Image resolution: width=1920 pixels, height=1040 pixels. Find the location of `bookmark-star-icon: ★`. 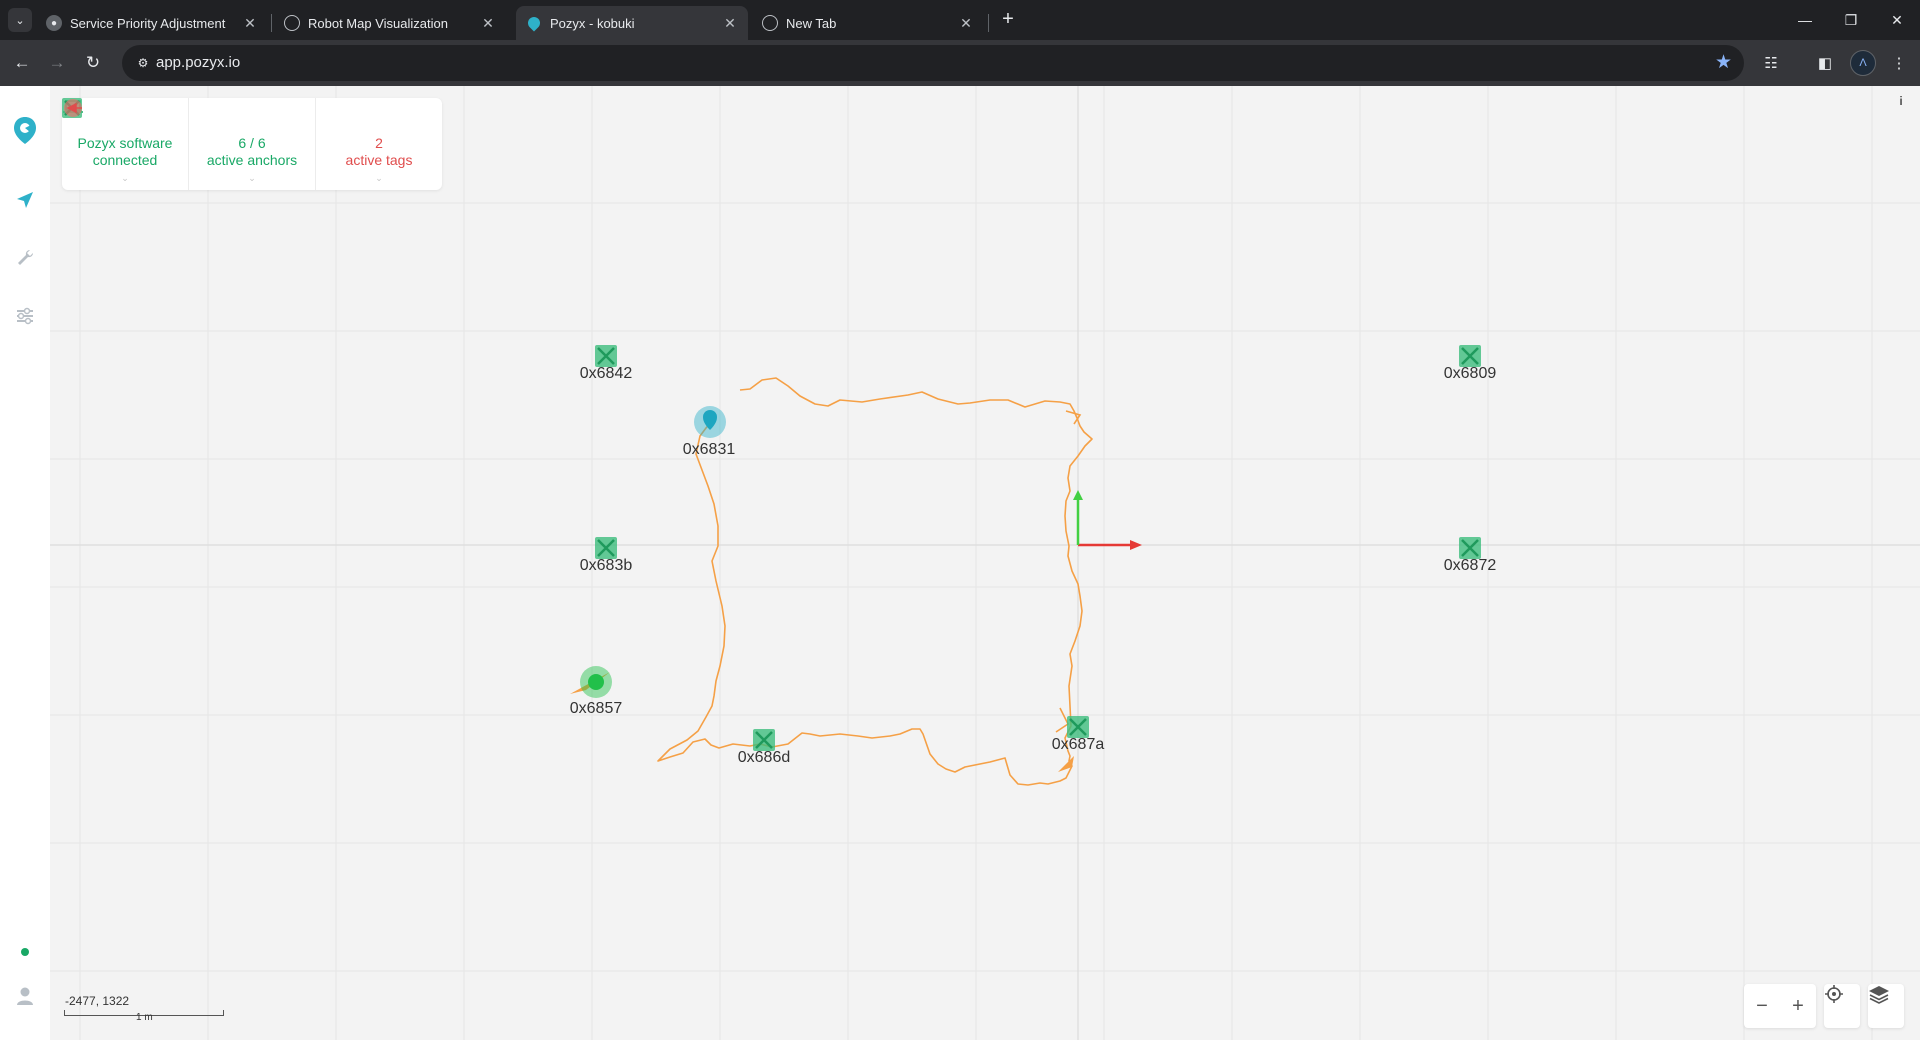

bookmark-star-icon: ★ is located at coordinates (1723, 62).